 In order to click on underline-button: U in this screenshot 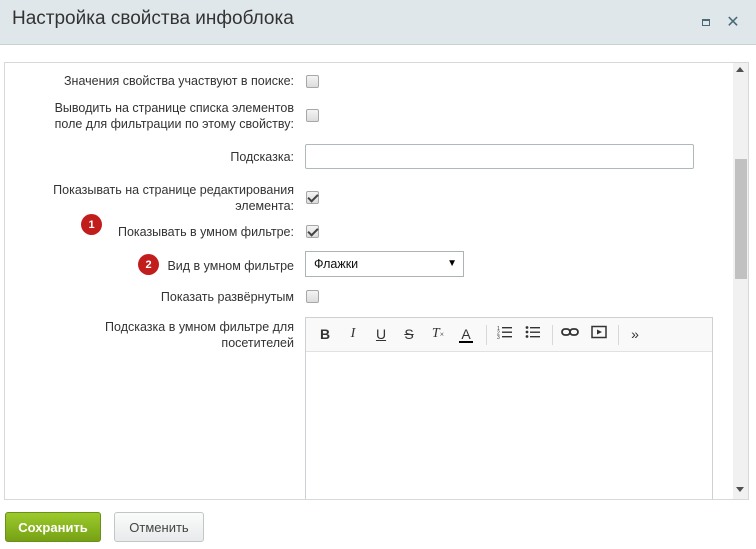, I will do `click(381, 334)`.